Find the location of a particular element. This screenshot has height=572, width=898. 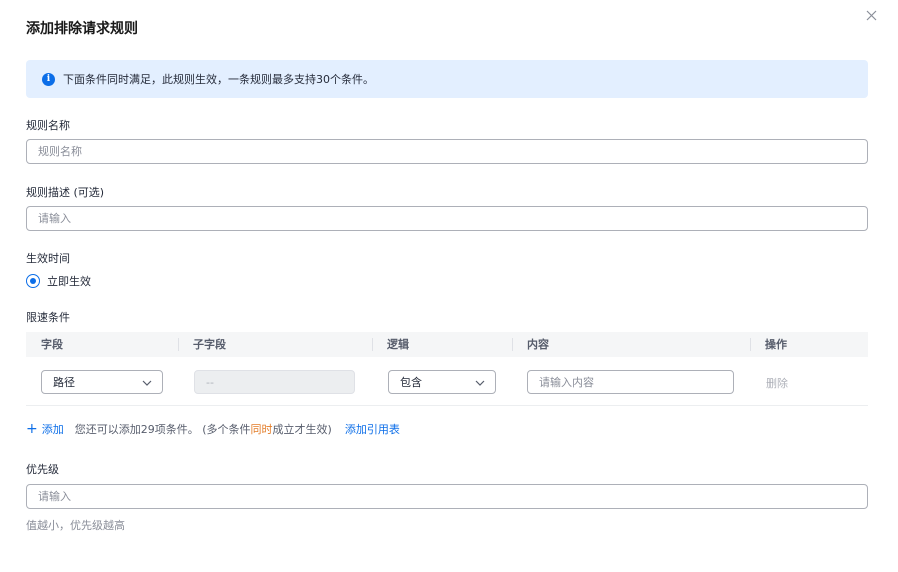

add-hint: 您还可以添加29项条件。 (多个条件同时成立才生效) is located at coordinates (203, 429).